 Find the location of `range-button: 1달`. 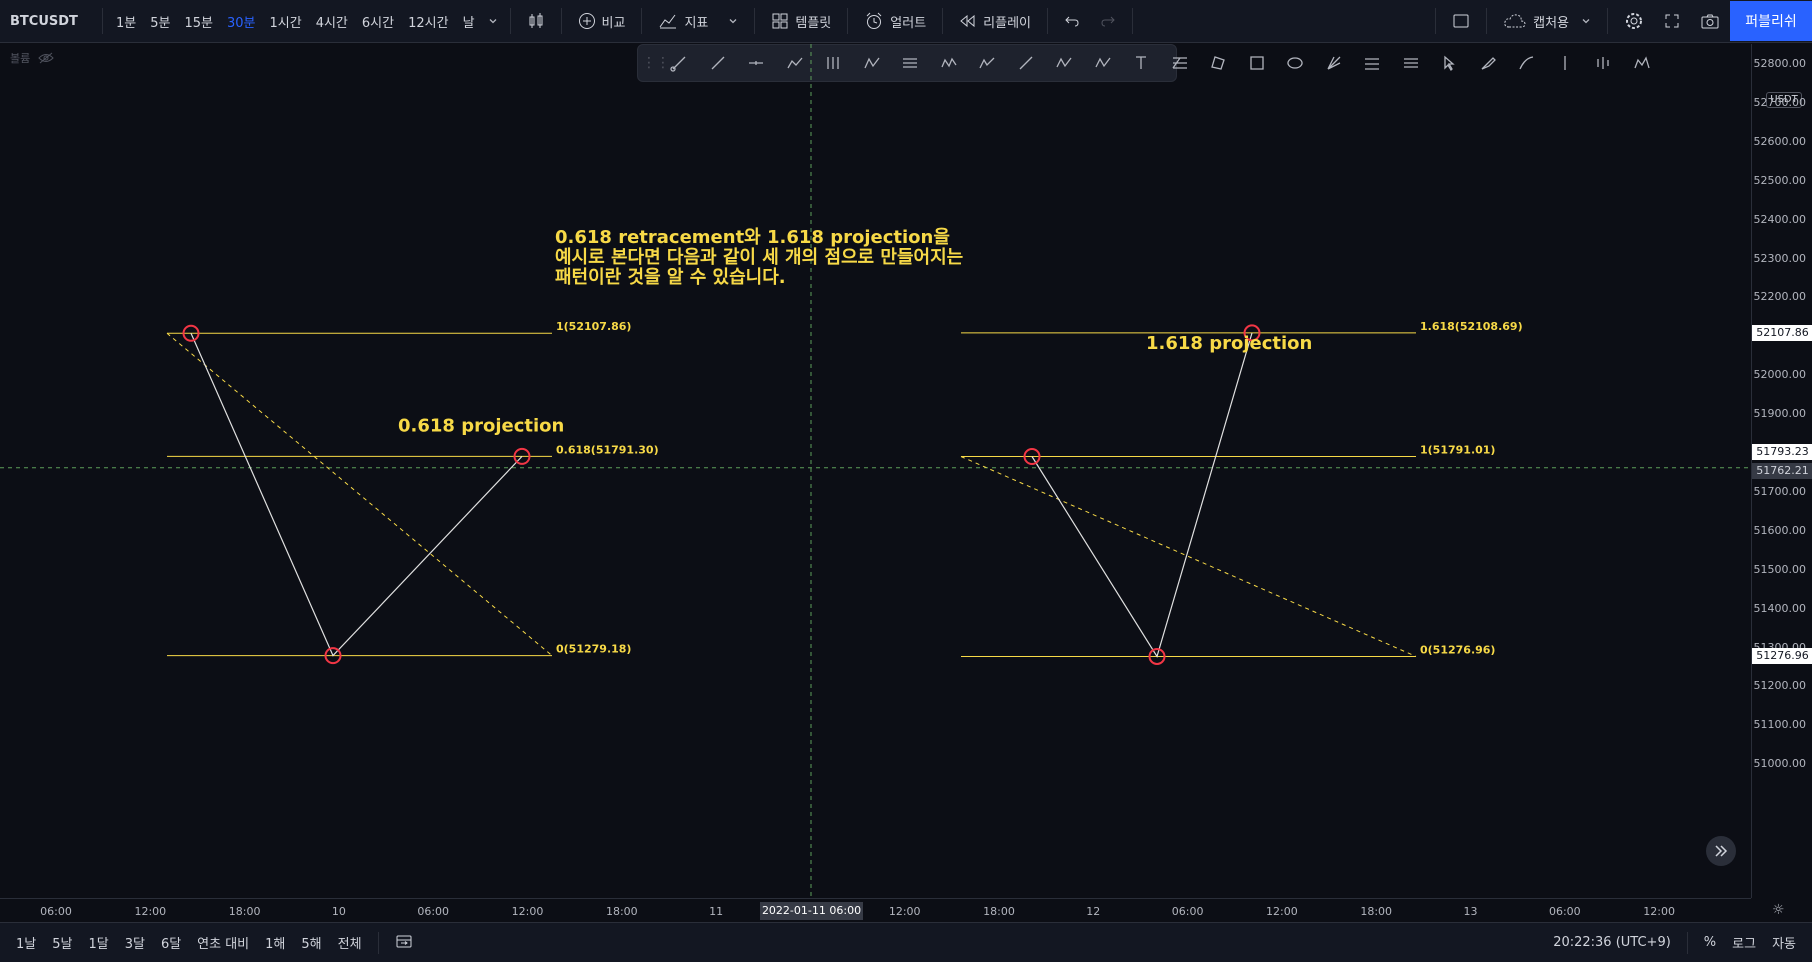

range-button: 1달 is located at coordinates (98, 942).